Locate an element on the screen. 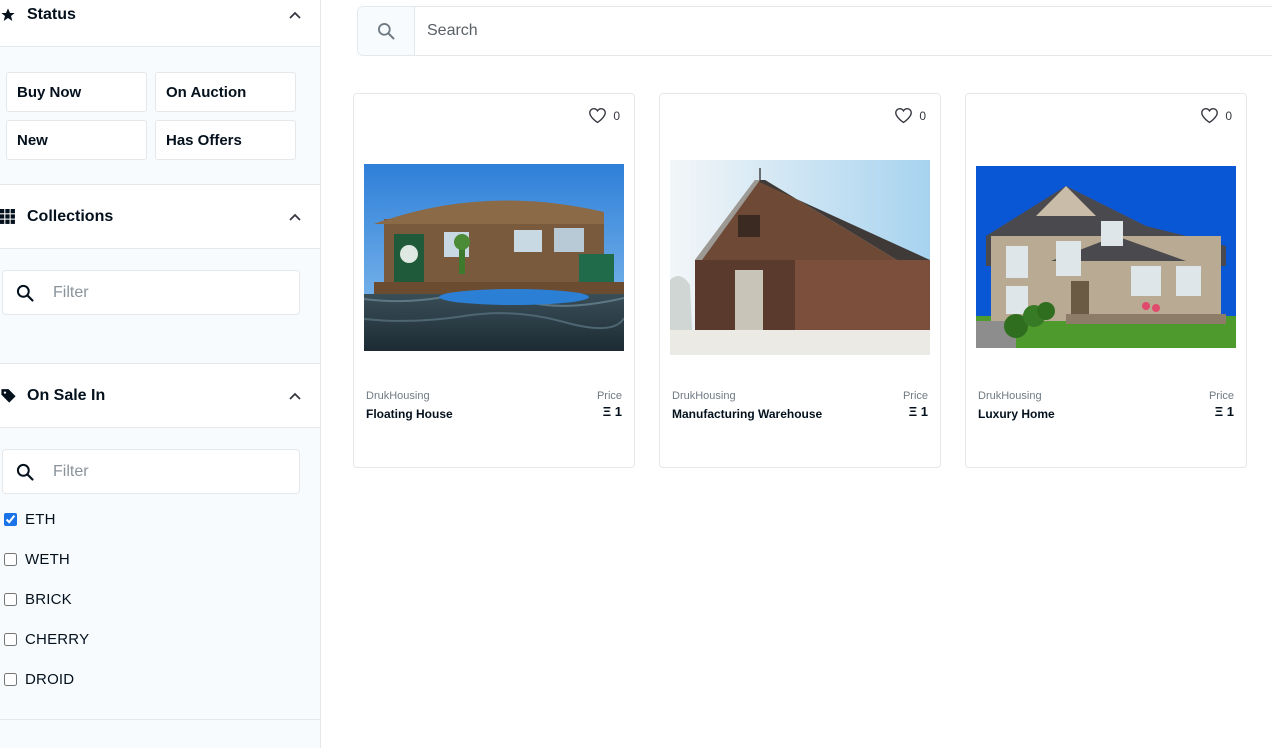 This screenshot has height=748, width=1272. warehouse-photo is located at coordinates (800, 257).